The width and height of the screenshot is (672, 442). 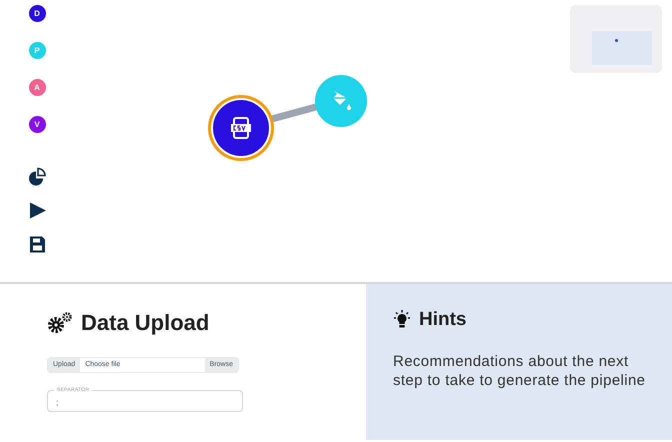 What do you see at coordinates (37, 176) in the screenshot?
I see `pie-chart-icon` at bounding box center [37, 176].